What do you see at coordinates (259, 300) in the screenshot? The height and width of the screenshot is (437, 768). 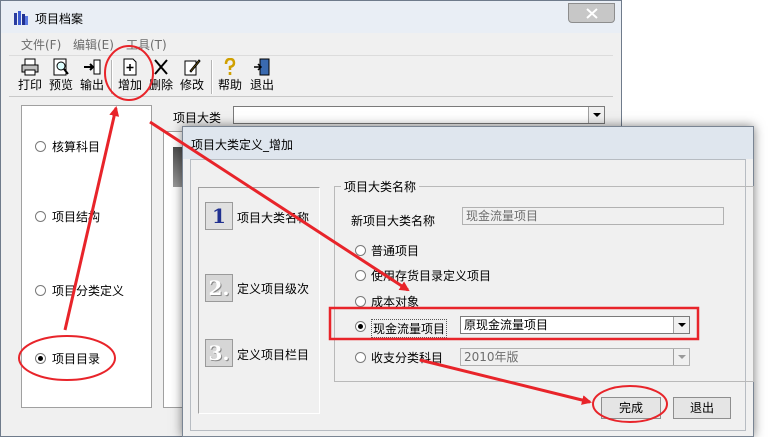 I see `wizard-steps-panel: 1 项目大类名称 2. 定义项目级次 3. 定义项目栏目` at bounding box center [259, 300].